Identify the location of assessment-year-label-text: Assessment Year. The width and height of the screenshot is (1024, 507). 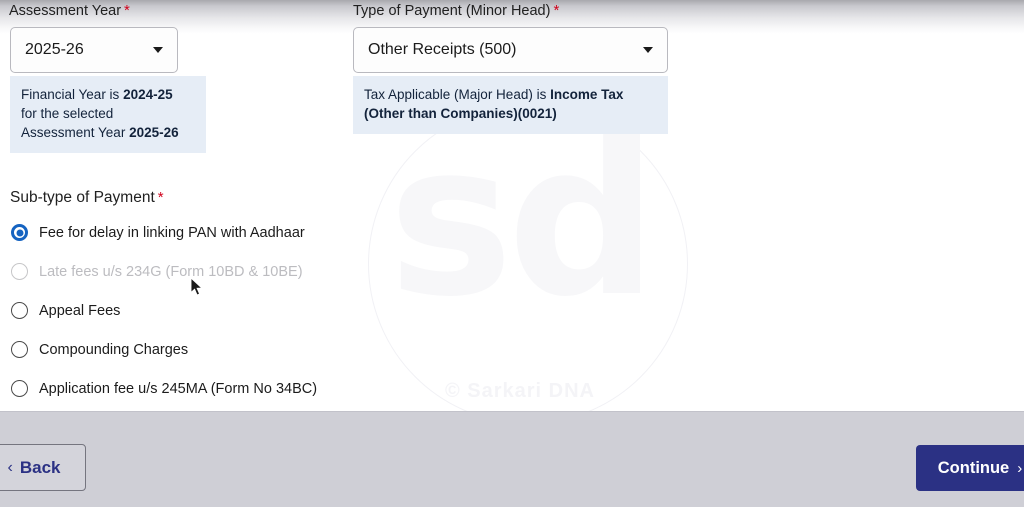
(65, 11).